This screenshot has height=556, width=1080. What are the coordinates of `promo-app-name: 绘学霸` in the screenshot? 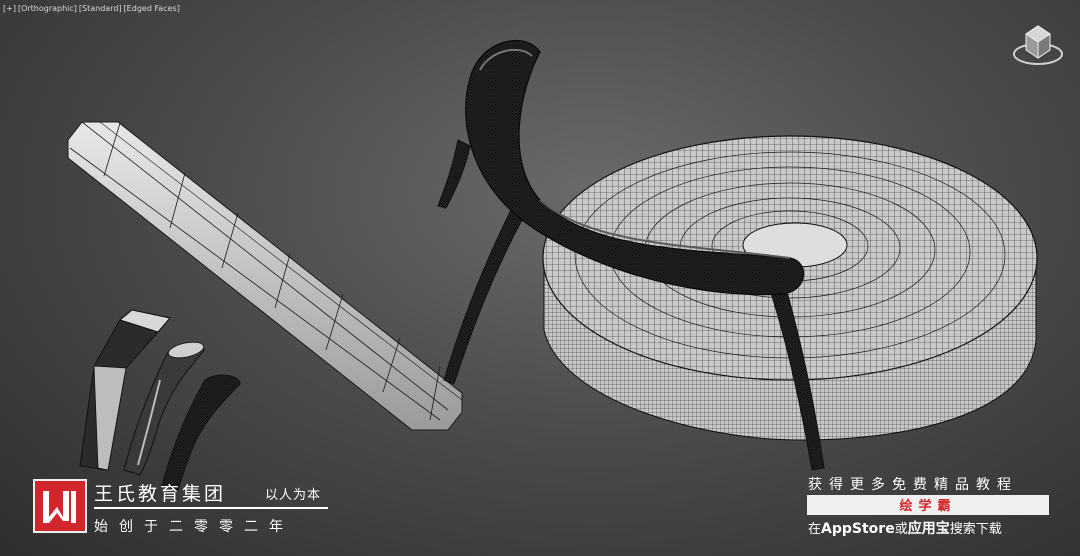 It's located at (928, 506).